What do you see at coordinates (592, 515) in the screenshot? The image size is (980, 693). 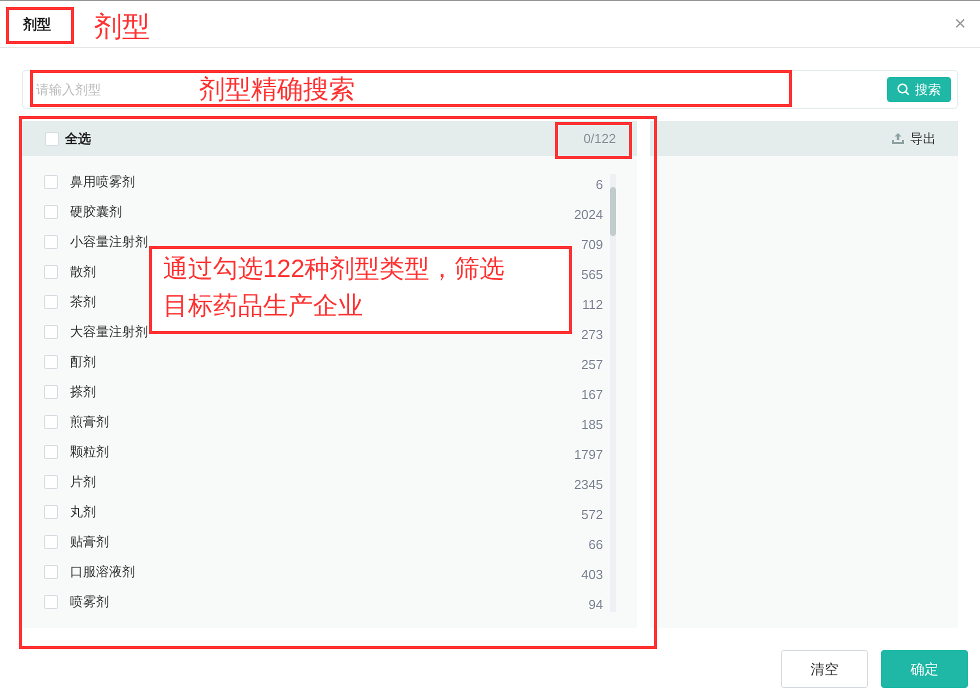 I see `option-count: 572` at bounding box center [592, 515].